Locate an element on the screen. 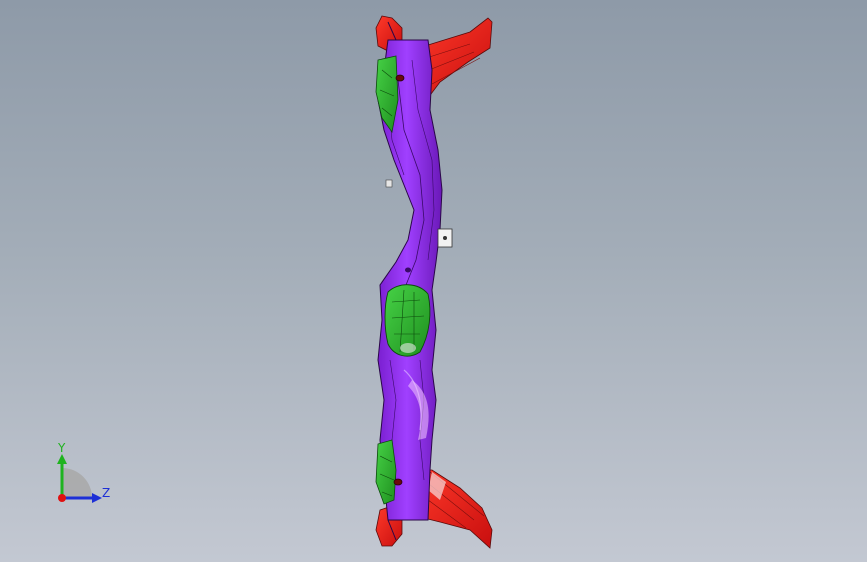 The image size is (867, 562). triad-graphic is located at coordinates (79, 478).